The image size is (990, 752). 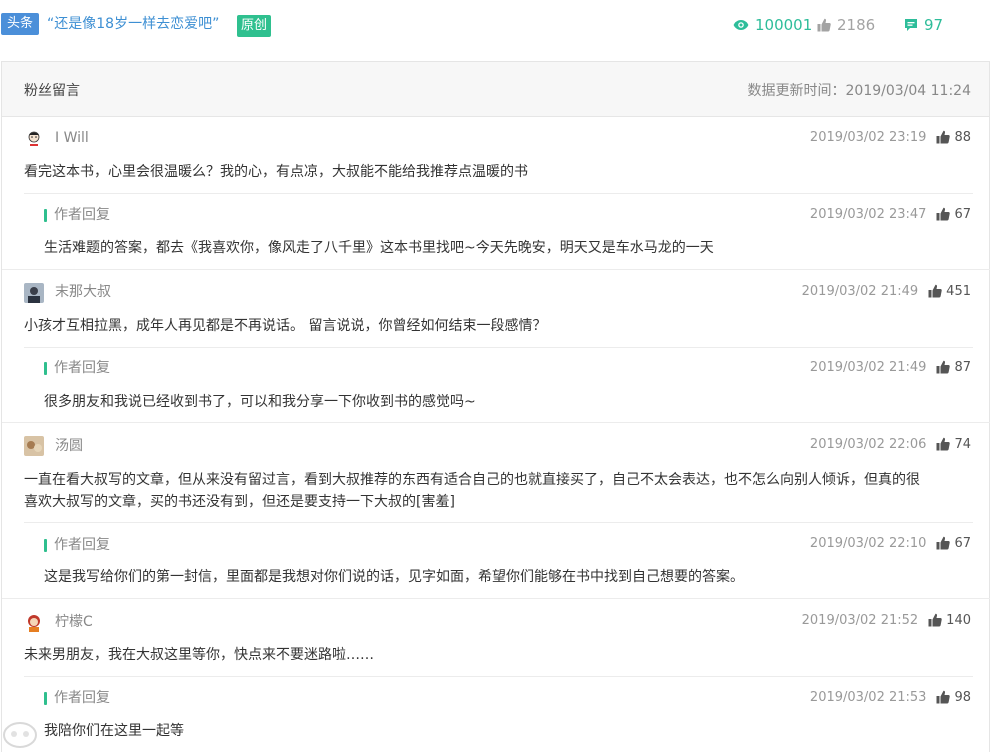 What do you see at coordinates (868, 697) in the screenshot?
I see `reply-time: 2019/03/02 21:53` at bounding box center [868, 697].